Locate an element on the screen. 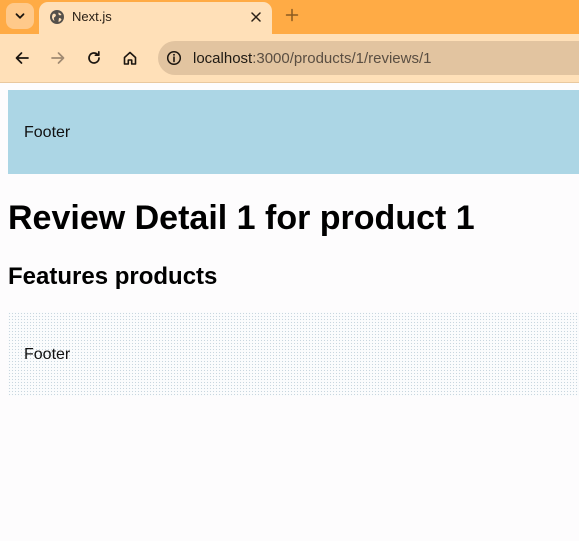  browser-tabstrip: Next.js is located at coordinates (289, 17).